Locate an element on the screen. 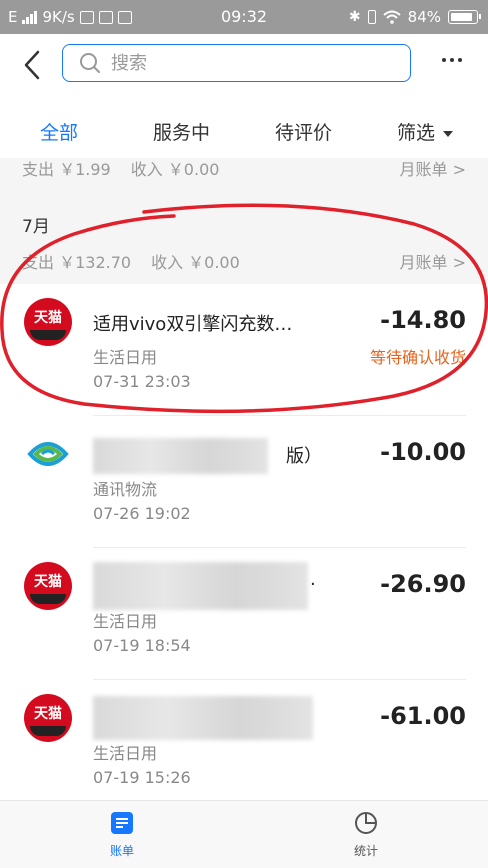 The image size is (488, 868). transaction-title: · is located at coordinates (313, 584).